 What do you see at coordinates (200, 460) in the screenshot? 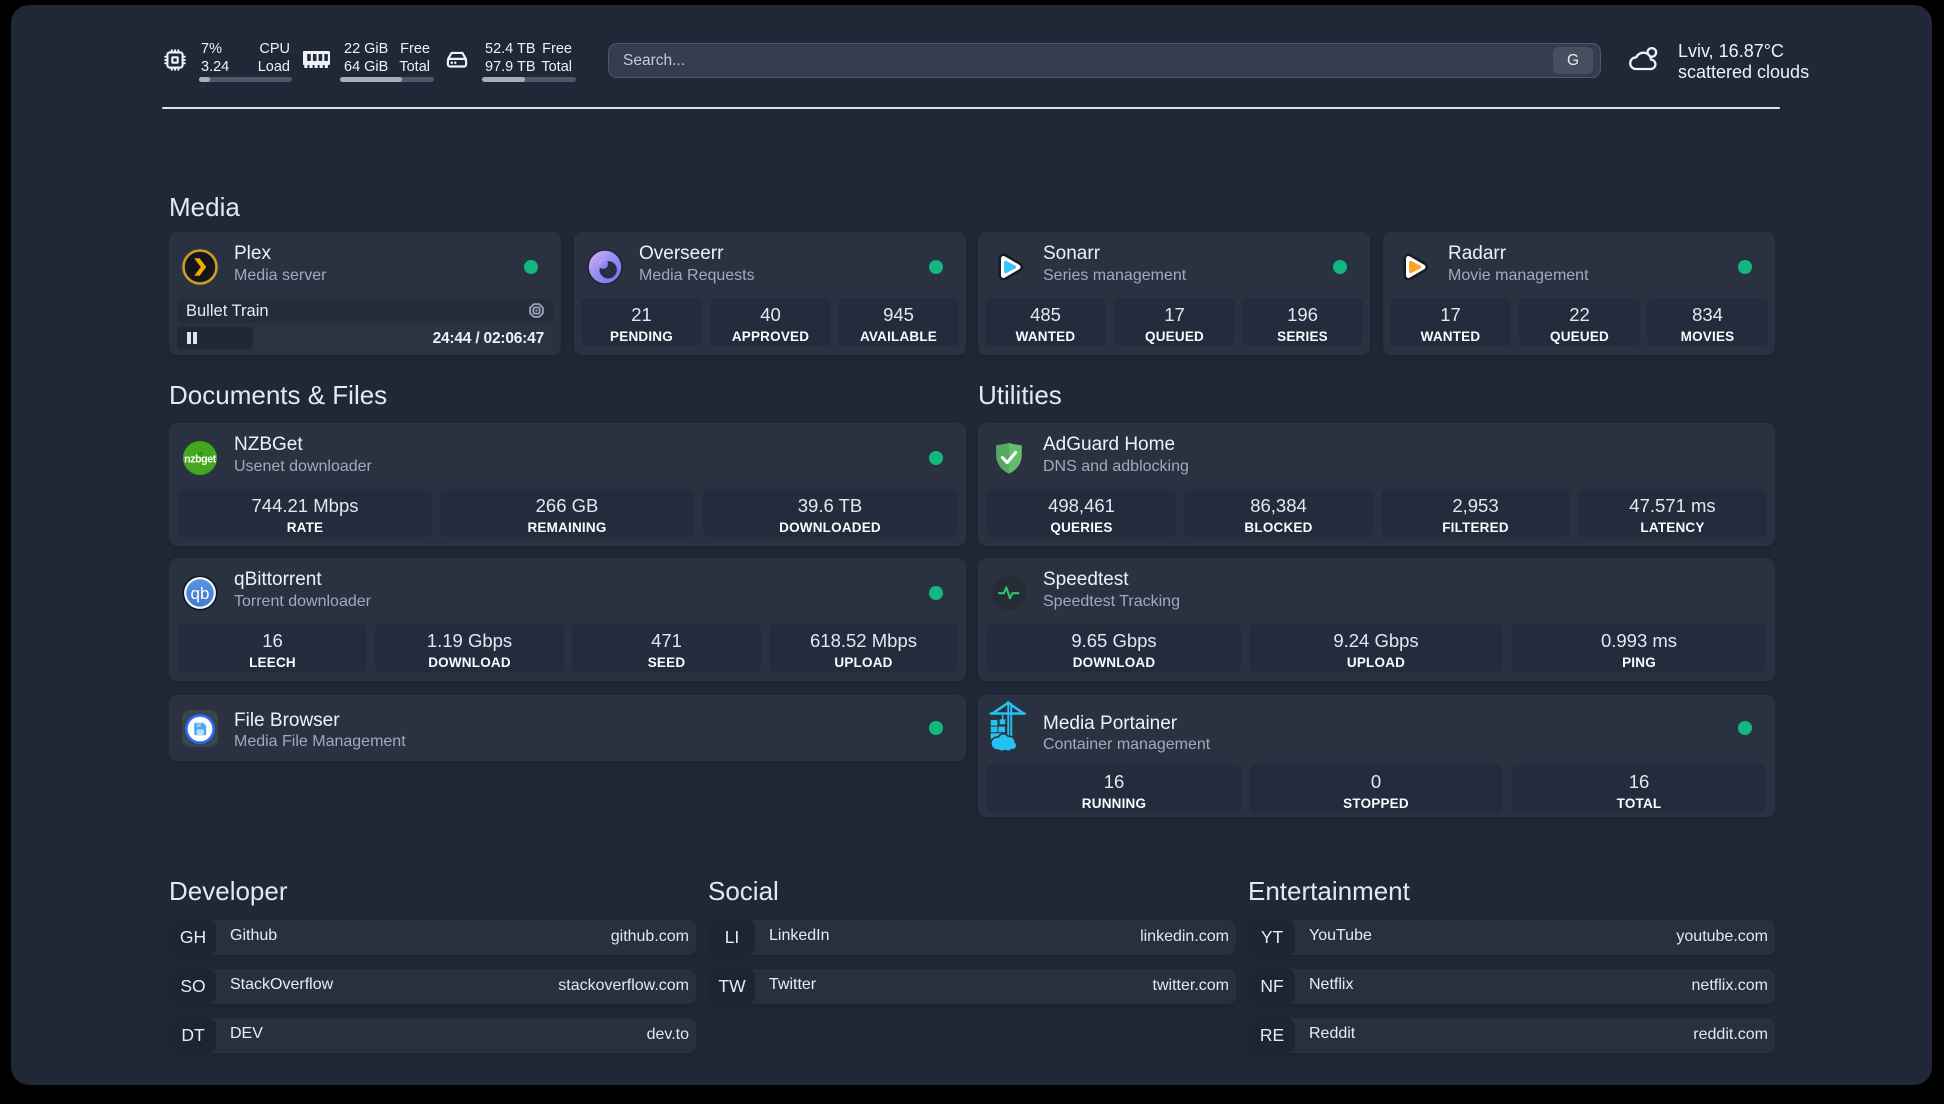
I see `svg-text: nzbget` at bounding box center [200, 460].